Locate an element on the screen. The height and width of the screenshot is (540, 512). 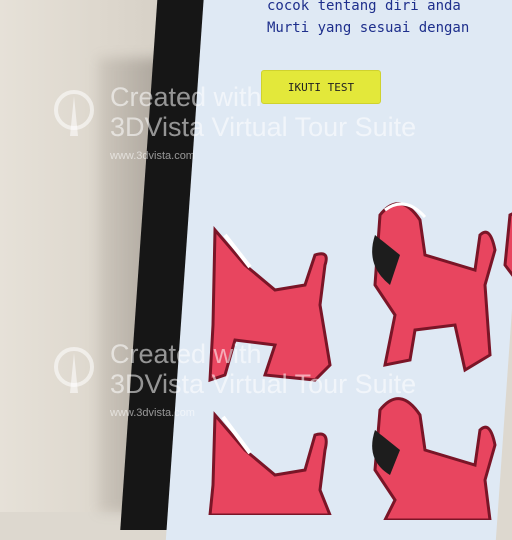
screen-text-line-2: Murti yang sesuai dengan is located at coordinates (368, 28).